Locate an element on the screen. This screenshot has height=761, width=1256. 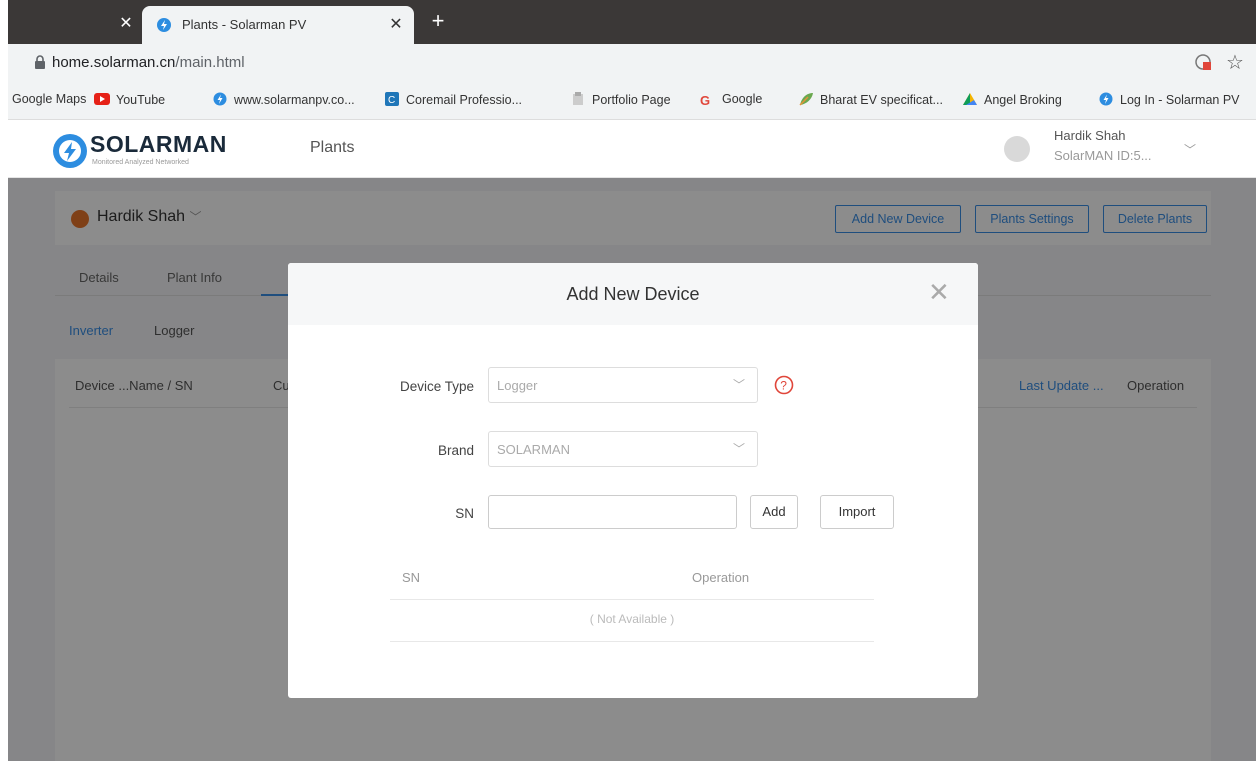
url-text: home.solarman.cn/main.html is located at coordinates (148, 62).